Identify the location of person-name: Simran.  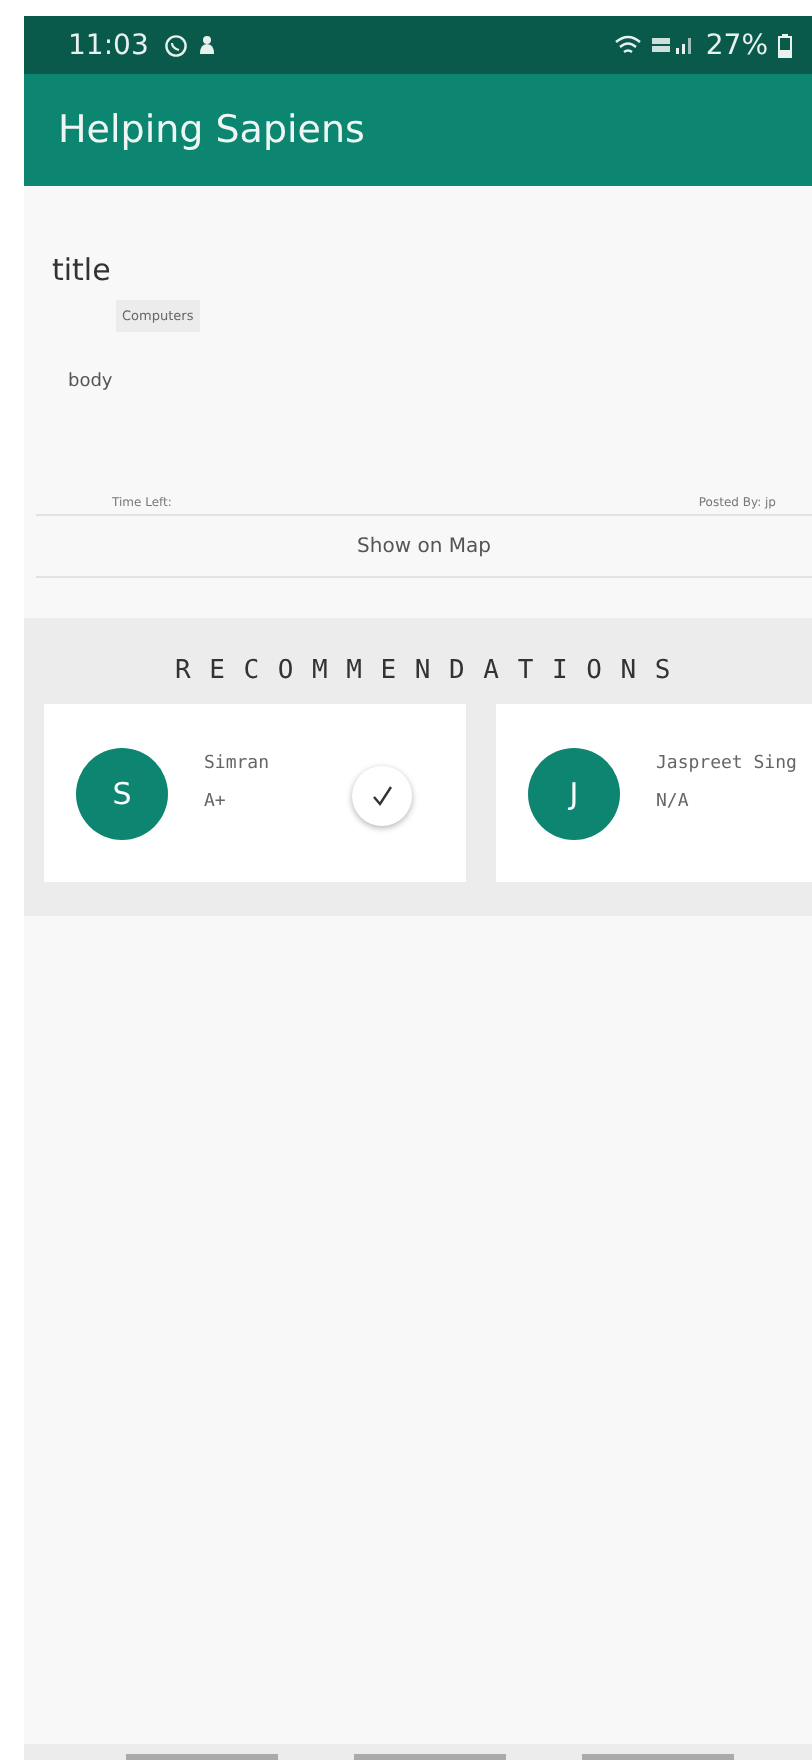
(238, 764).